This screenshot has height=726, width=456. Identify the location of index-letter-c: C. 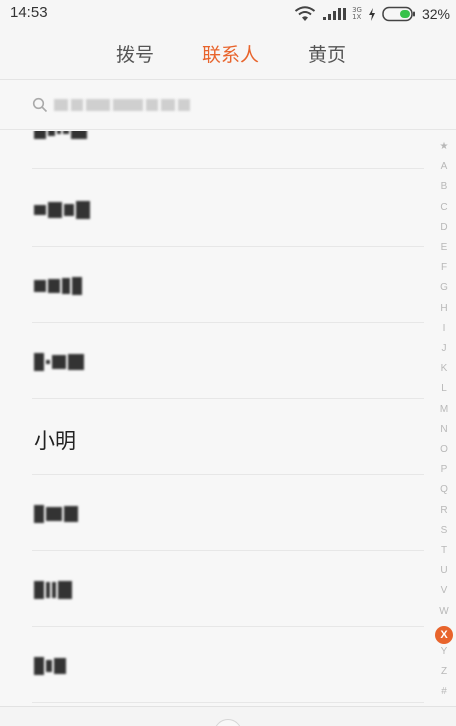
(444, 207).